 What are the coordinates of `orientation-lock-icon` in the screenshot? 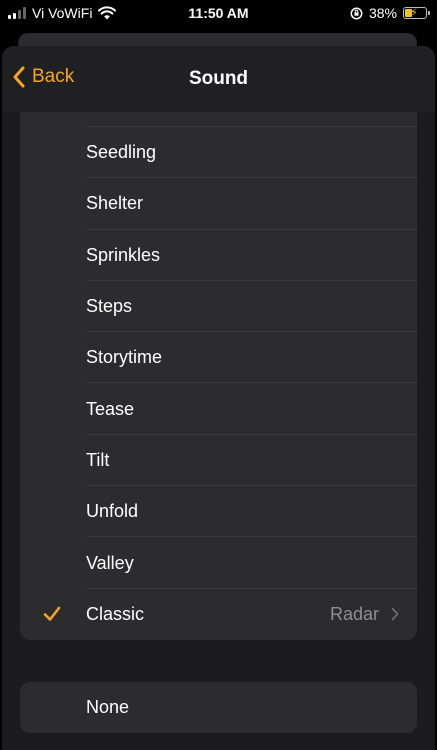 It's located at (356, 13).